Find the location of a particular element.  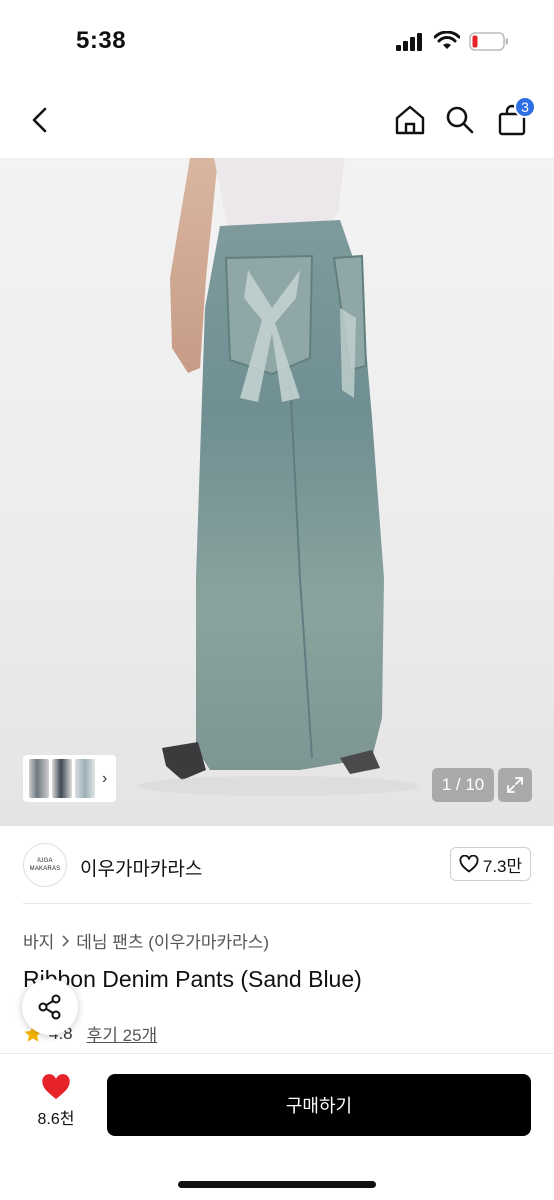

expand-image-button is located at coordinates (515, 785).